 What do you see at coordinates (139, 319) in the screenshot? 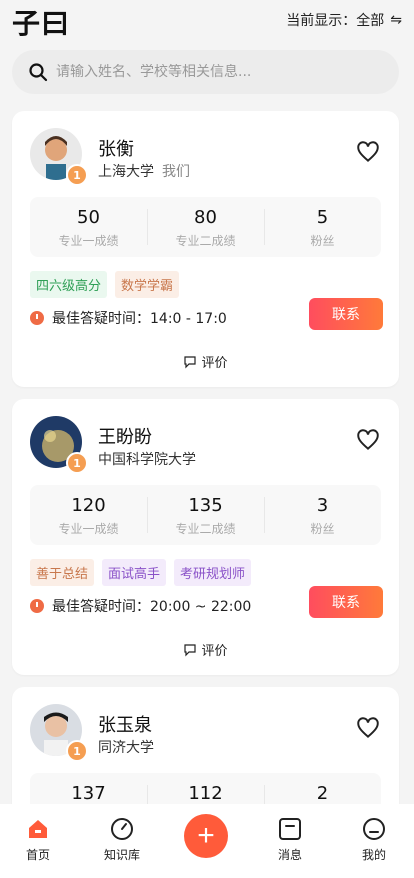
I see `answer-time-text: 最佳答疑时间：14:0 - 17:0` at bounding box center [139, 319].